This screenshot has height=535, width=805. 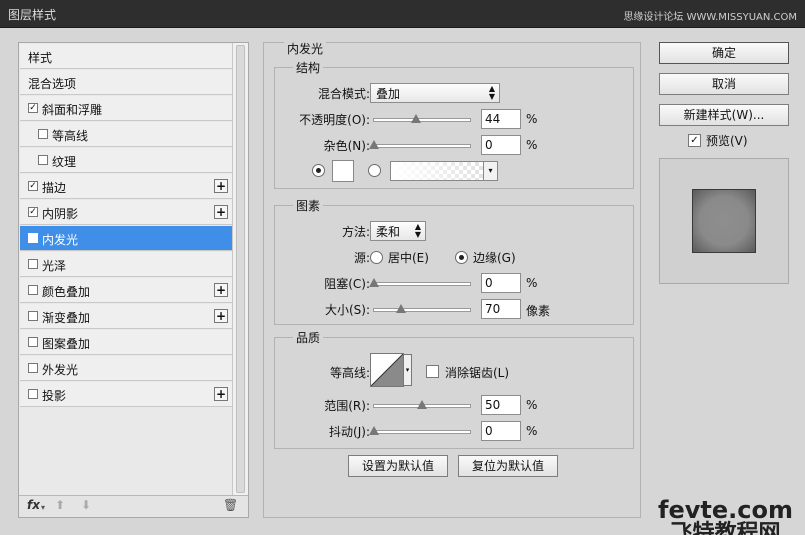 I want to click on gradient-radio, so click(x=374, y=170).